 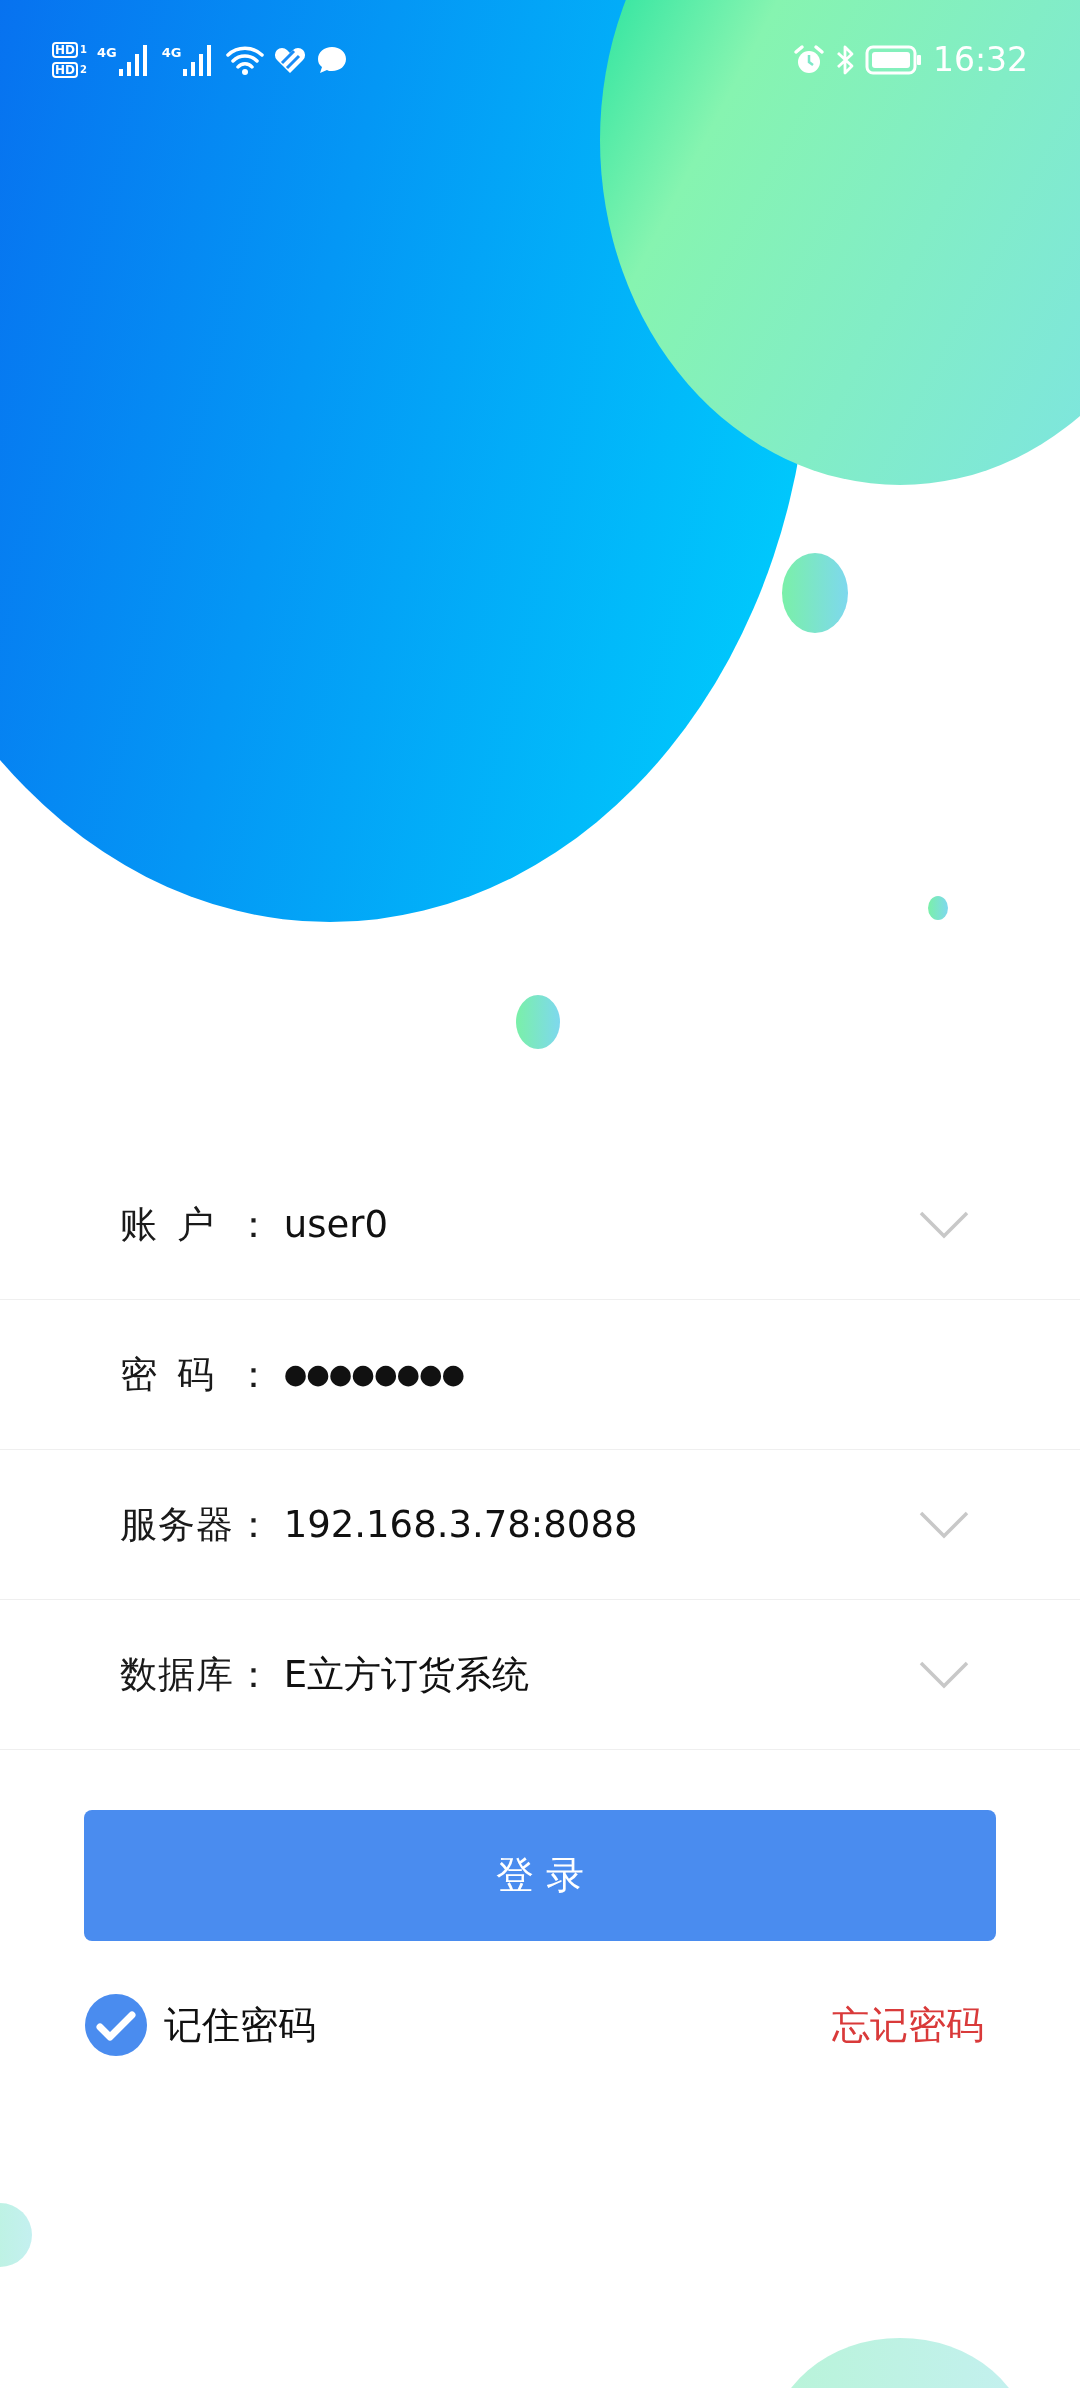 What do you see at coordinates (893, 60) in the screenshot?
I see `battery-icon` at bounding box center [893, 60].